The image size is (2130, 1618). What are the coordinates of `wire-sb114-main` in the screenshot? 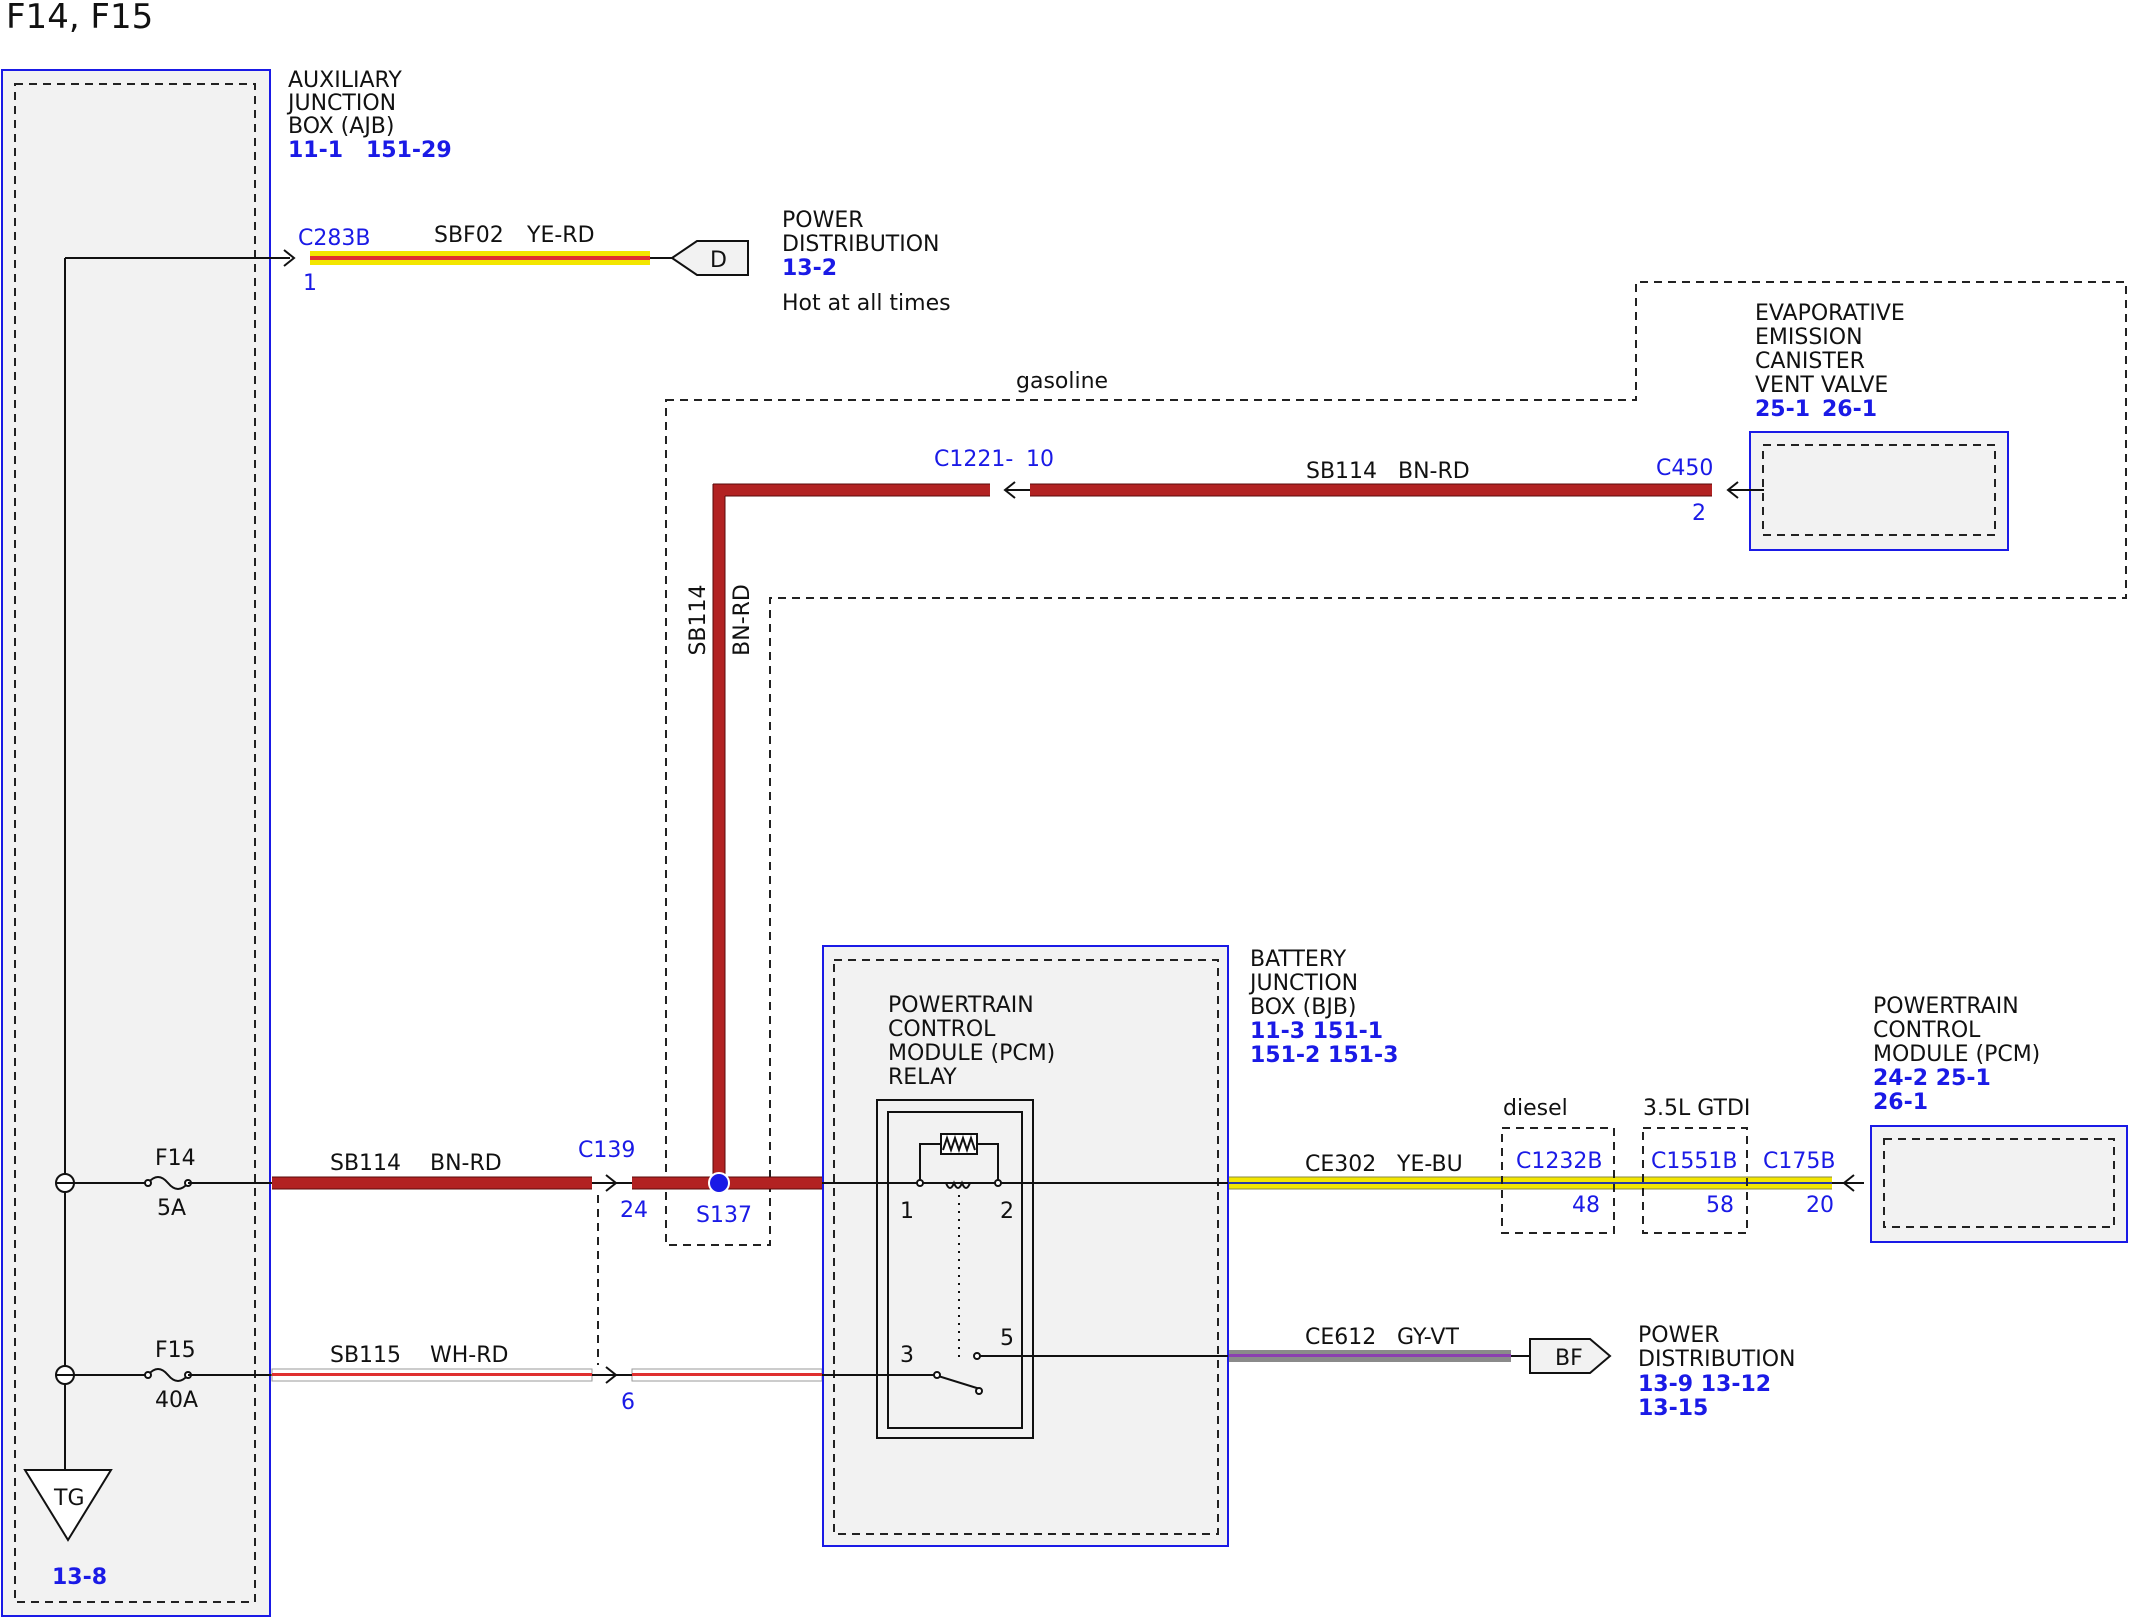 It's located at (547, 1183).